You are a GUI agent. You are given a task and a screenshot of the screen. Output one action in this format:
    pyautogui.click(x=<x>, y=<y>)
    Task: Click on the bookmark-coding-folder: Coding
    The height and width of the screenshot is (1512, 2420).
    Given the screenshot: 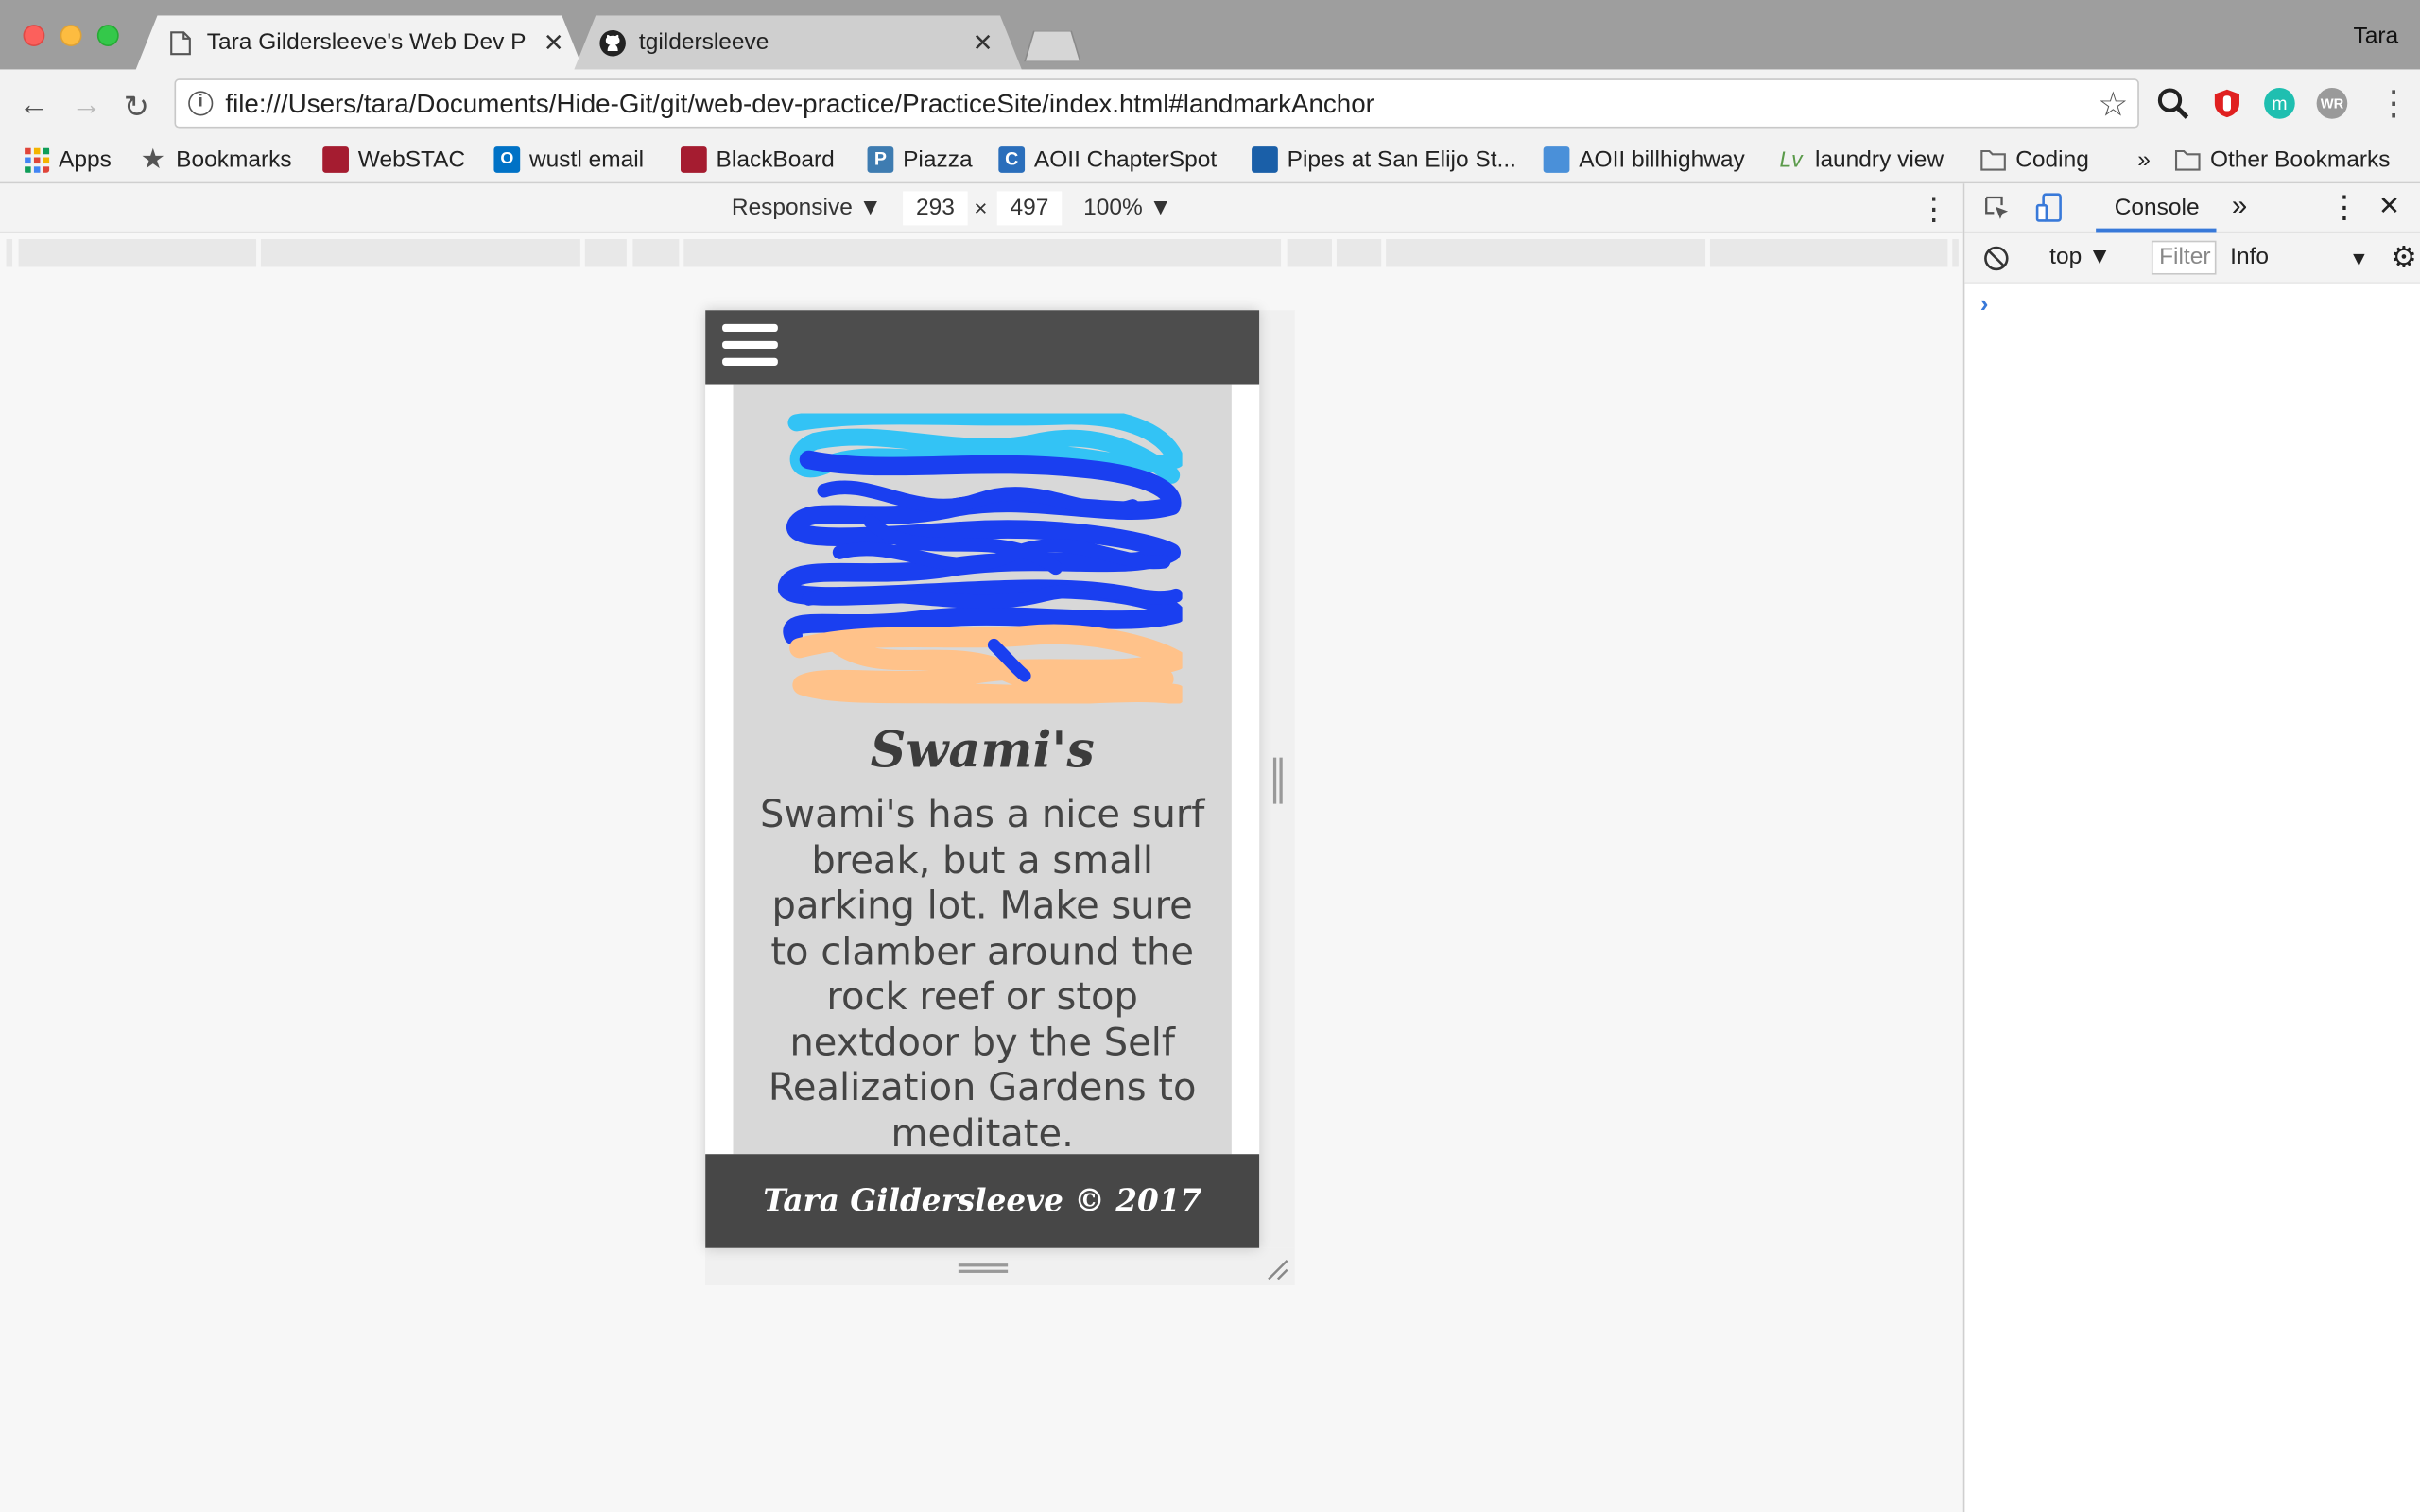 What is the action you would take?
    pyautogui.click(x=2035, y=159)
    